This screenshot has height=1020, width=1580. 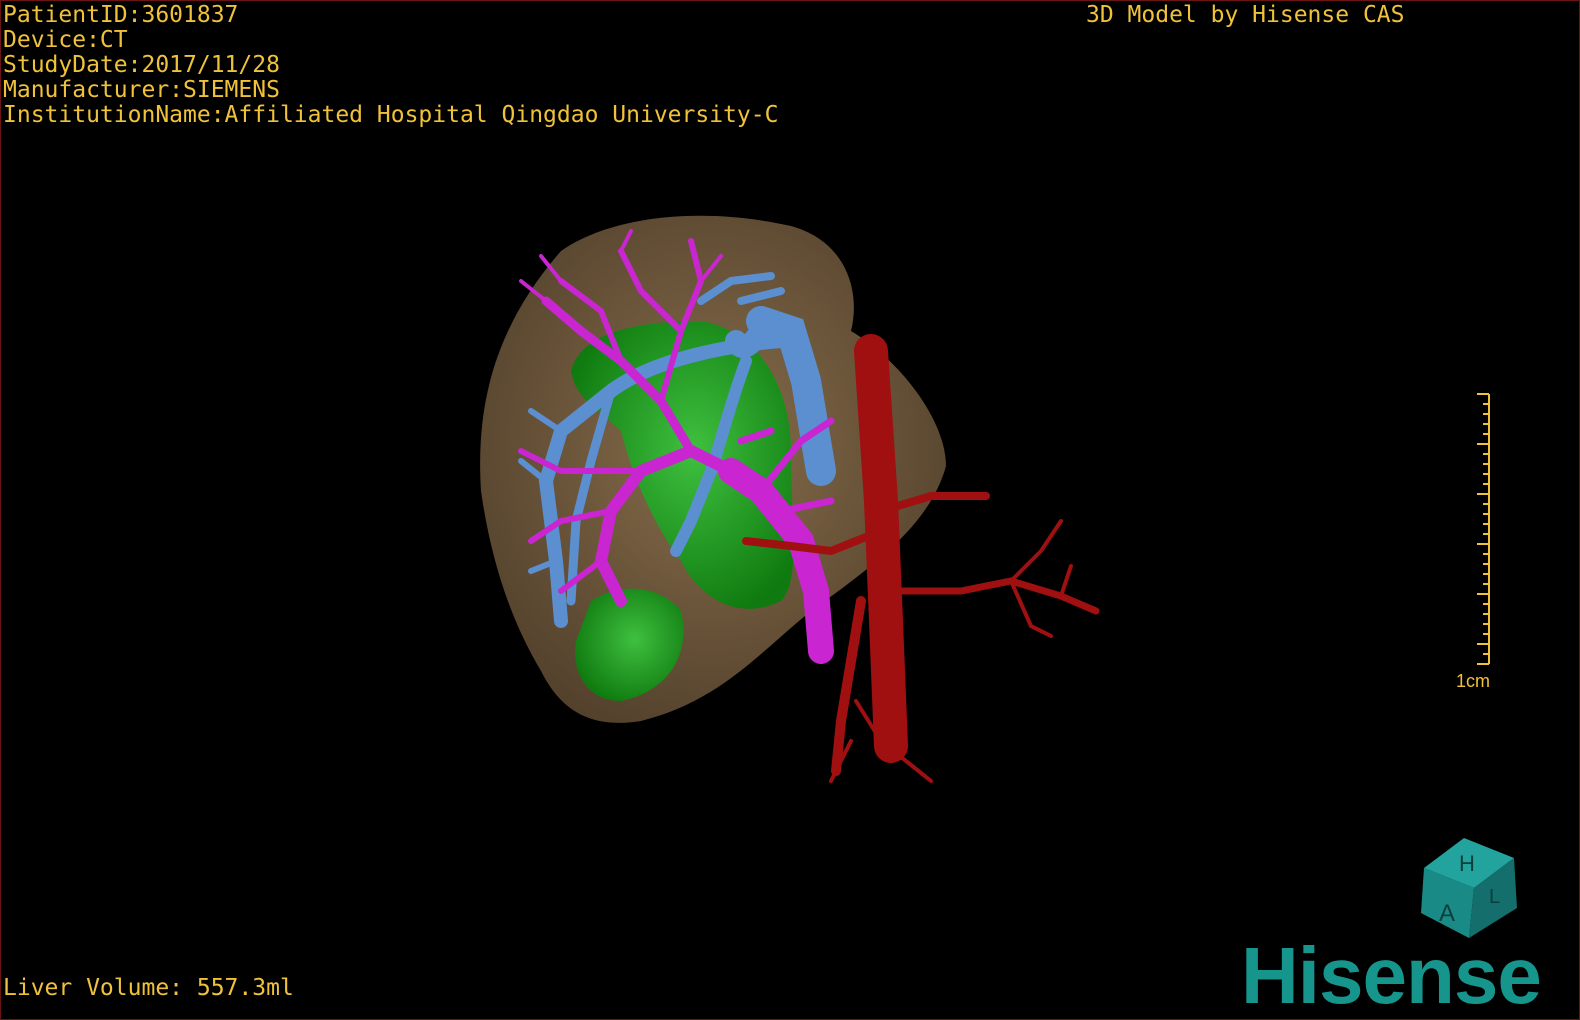 I want to click on orientation-cube-icon: H A L, so click(x=1474, y=888).